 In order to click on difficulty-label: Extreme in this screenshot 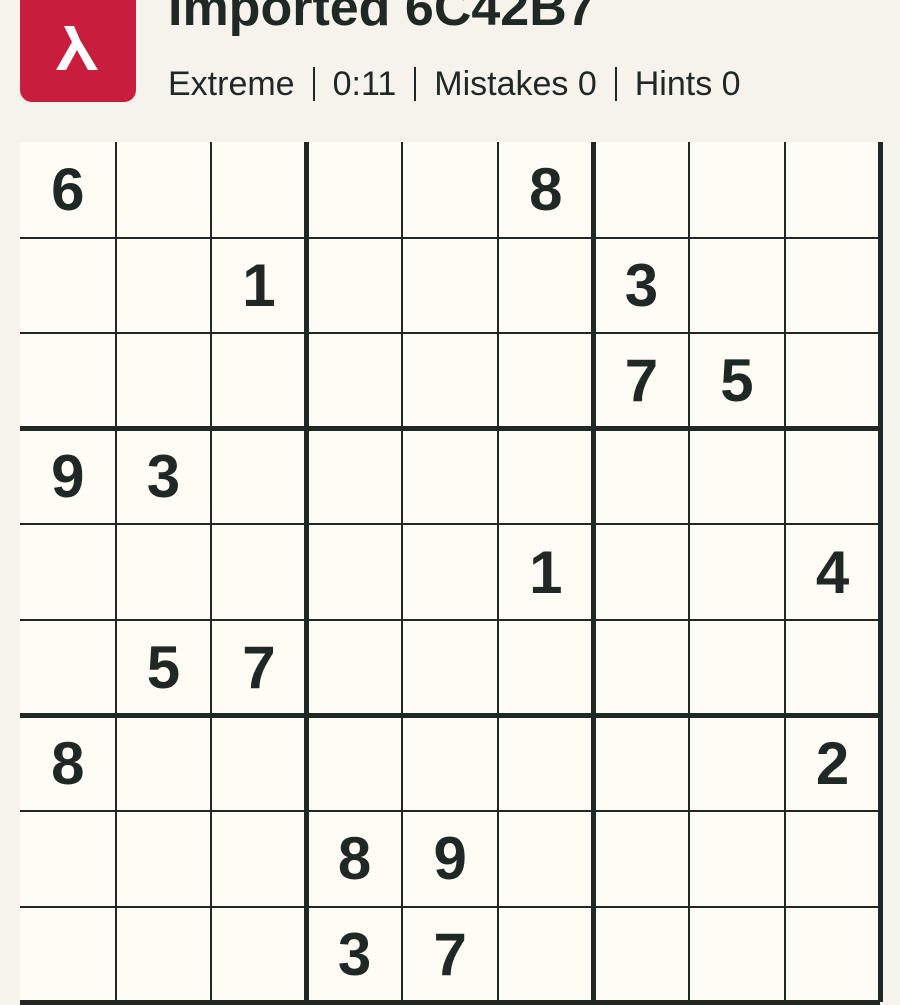, I will do `click(231, 84)`.